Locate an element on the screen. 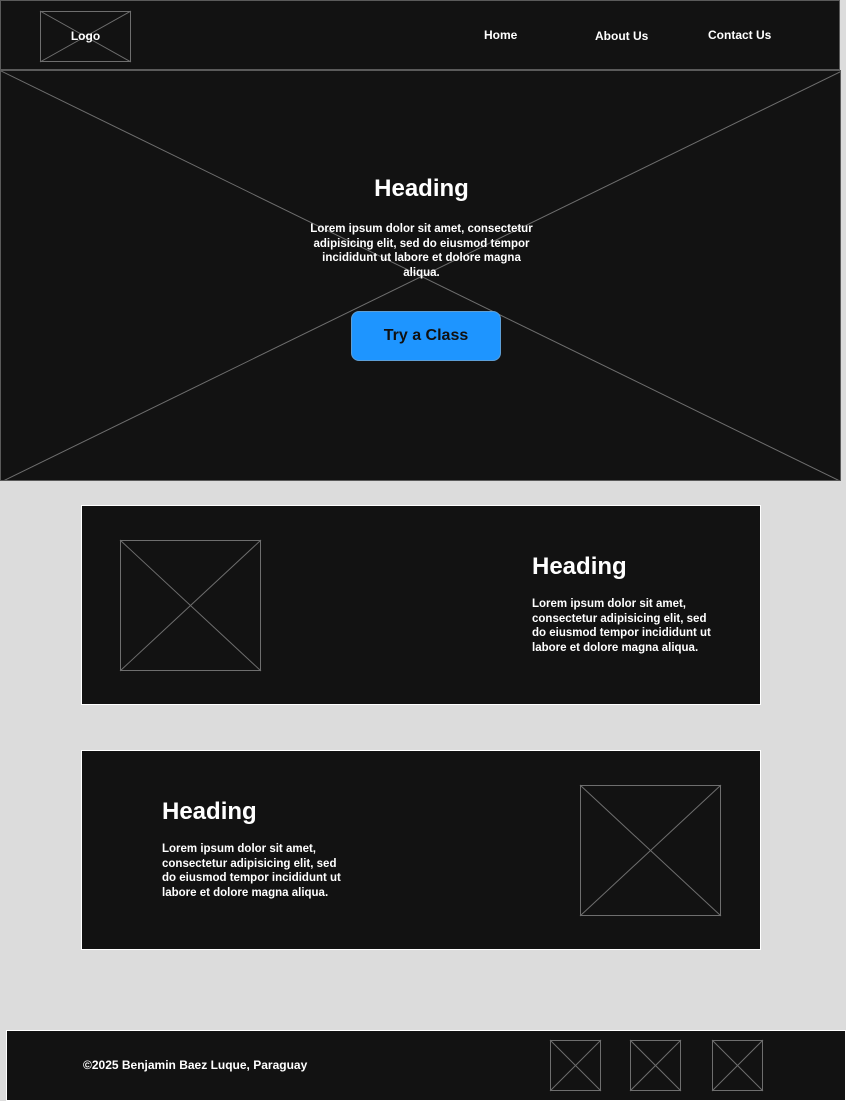  nav-home-link: Home is located at coordinates (500, 35).